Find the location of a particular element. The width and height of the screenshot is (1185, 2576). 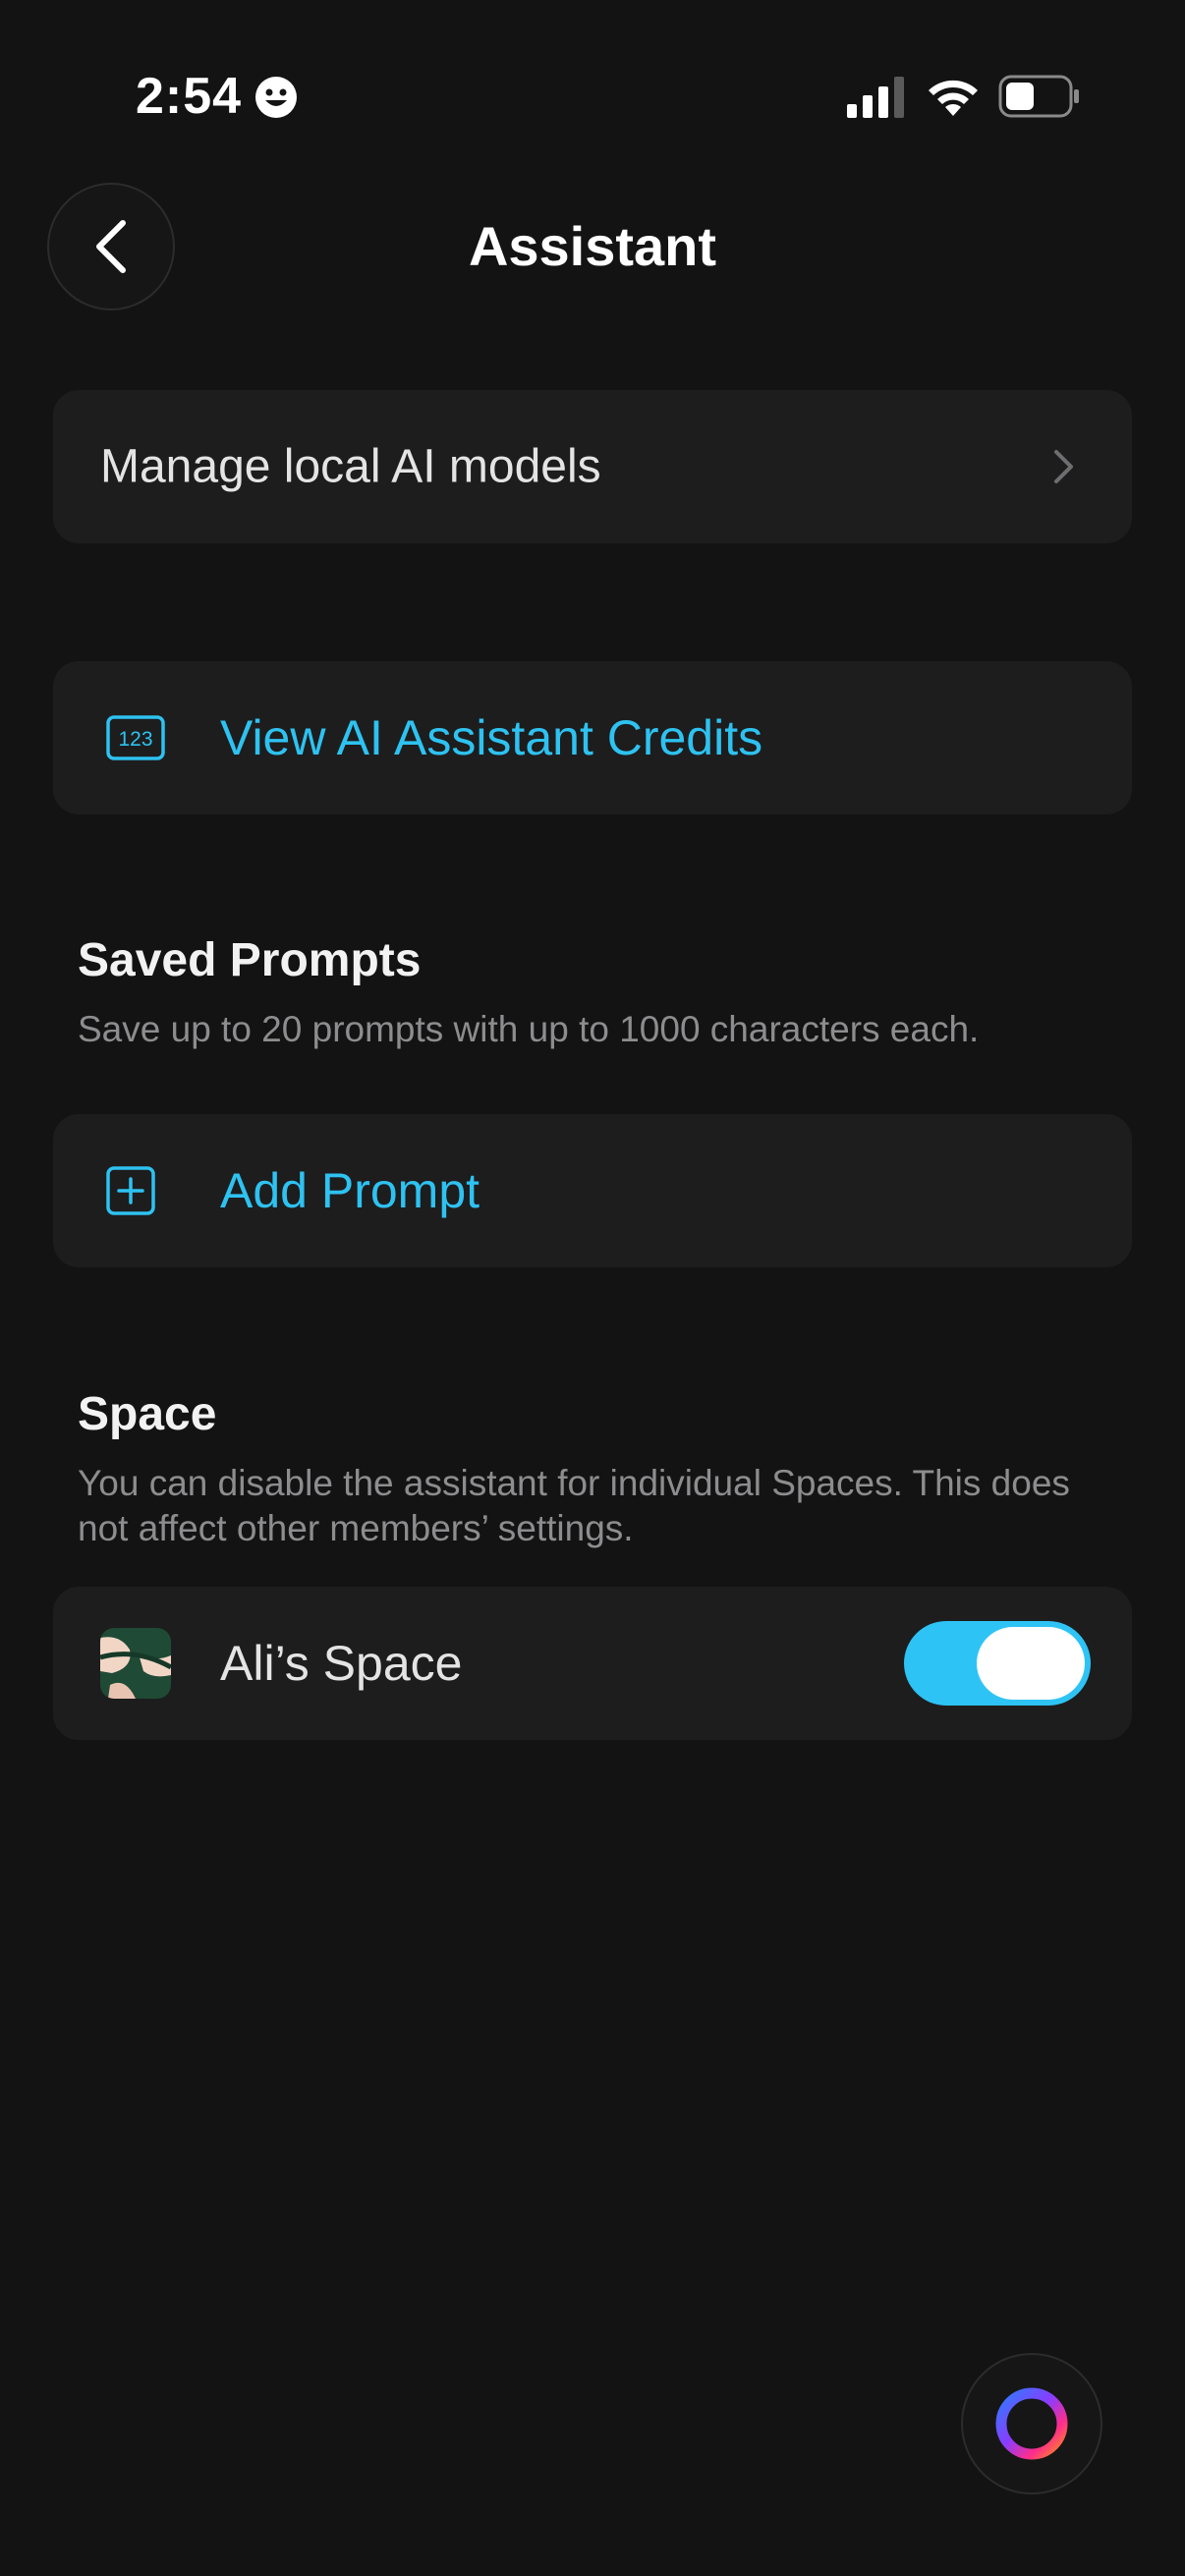

assistant-ring-icon is located at coordinates (1031, 2423).